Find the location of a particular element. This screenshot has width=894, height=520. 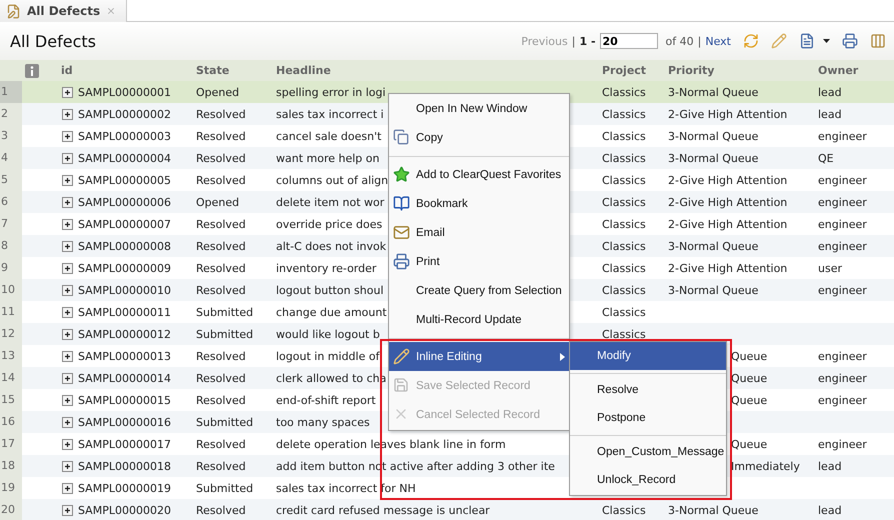

page-title: All Defects is located at coordinates (53, 41).